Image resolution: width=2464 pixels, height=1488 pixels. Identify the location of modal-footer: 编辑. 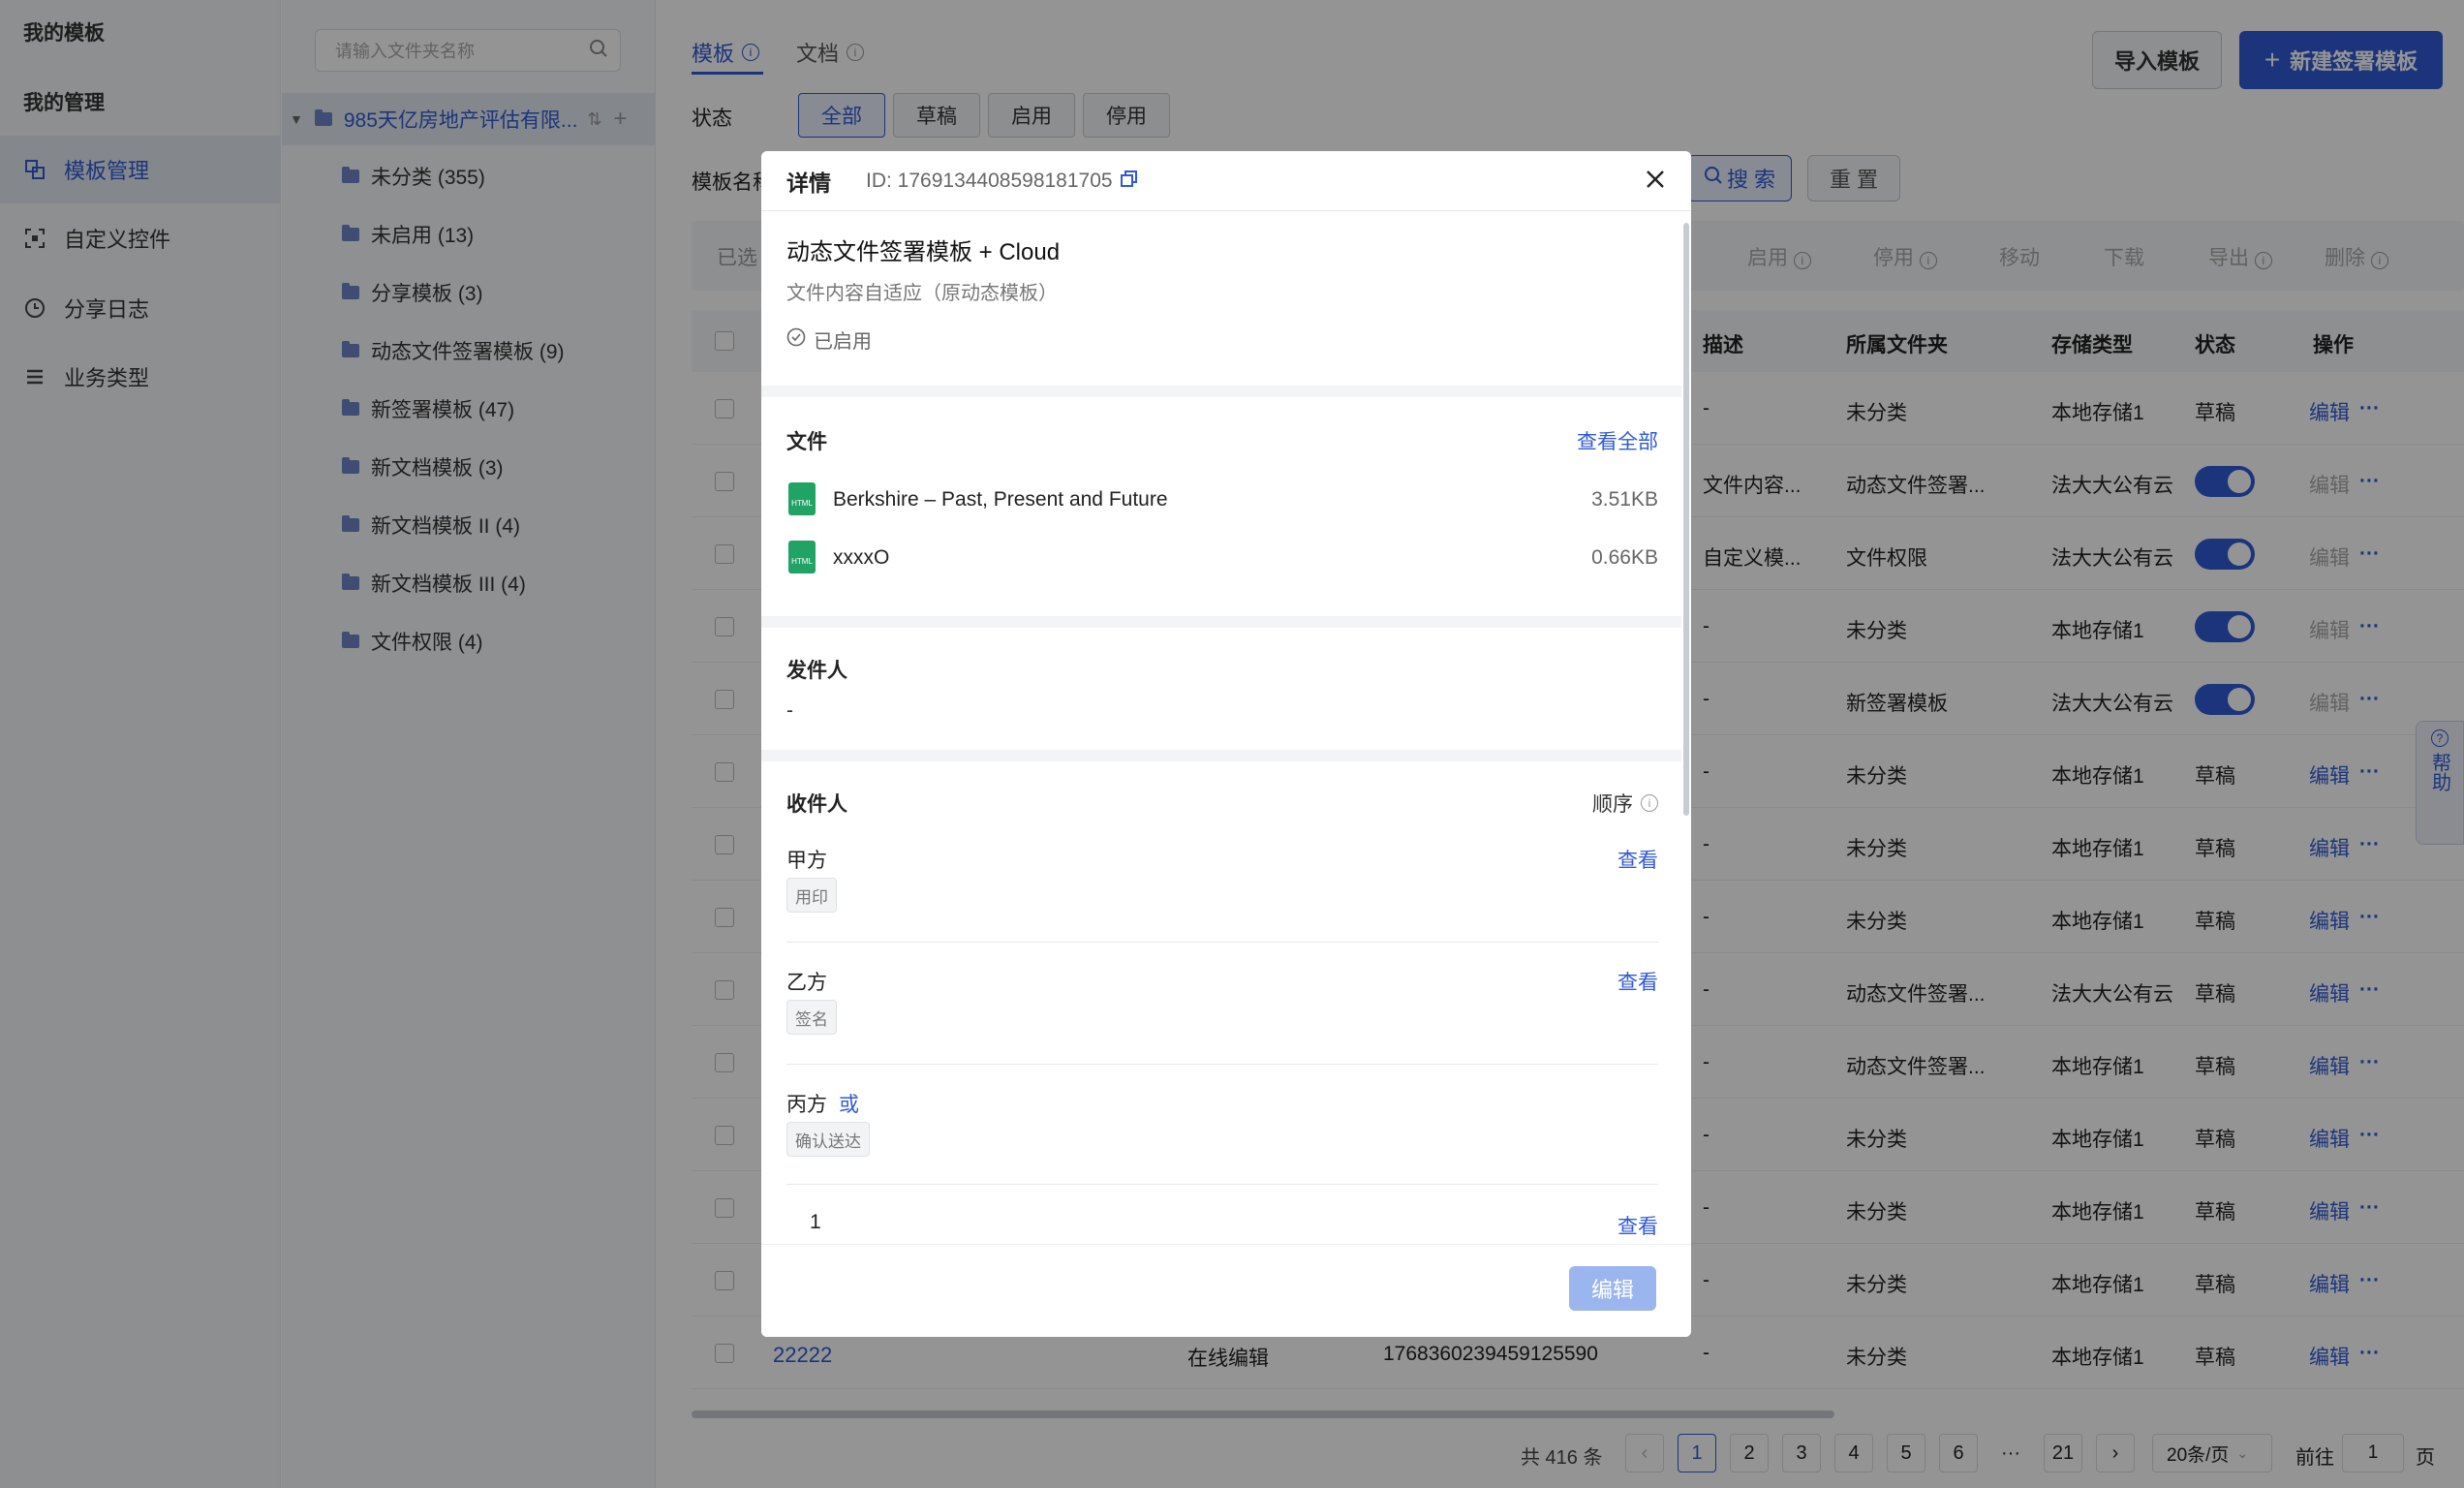
(1226, 1290).